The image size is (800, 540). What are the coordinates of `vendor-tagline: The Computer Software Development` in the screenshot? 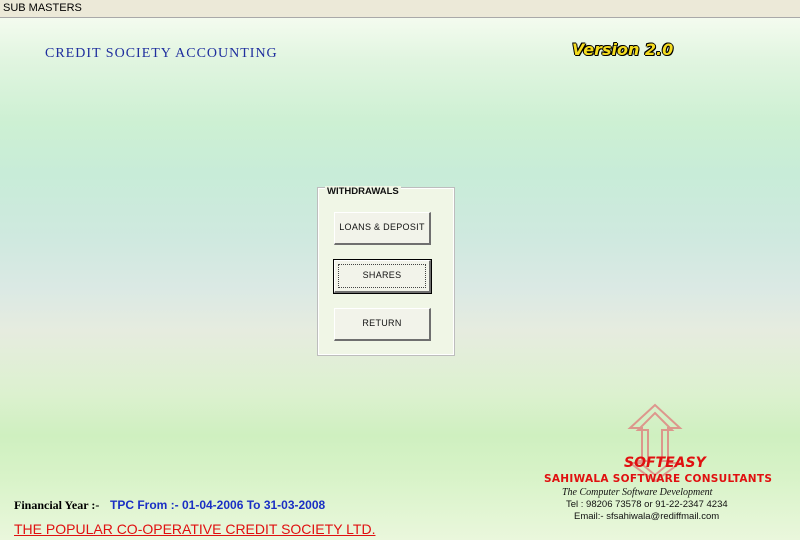 It's located at (637, 492).